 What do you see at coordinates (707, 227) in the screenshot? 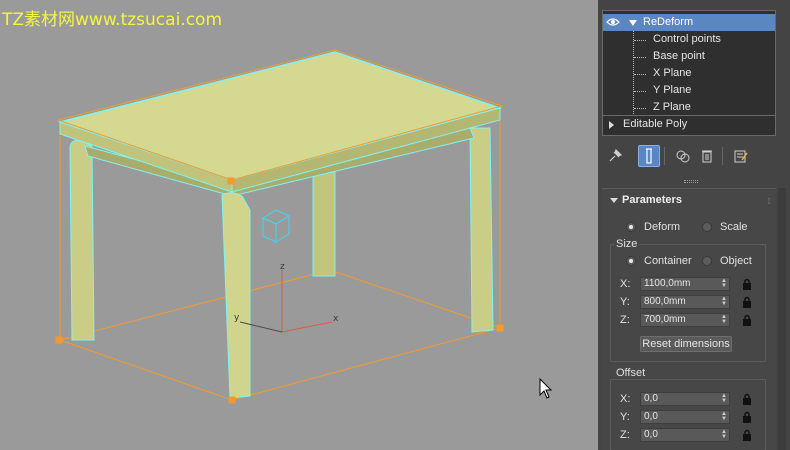
I see `scale-radio` at bounding box center [707, 227].